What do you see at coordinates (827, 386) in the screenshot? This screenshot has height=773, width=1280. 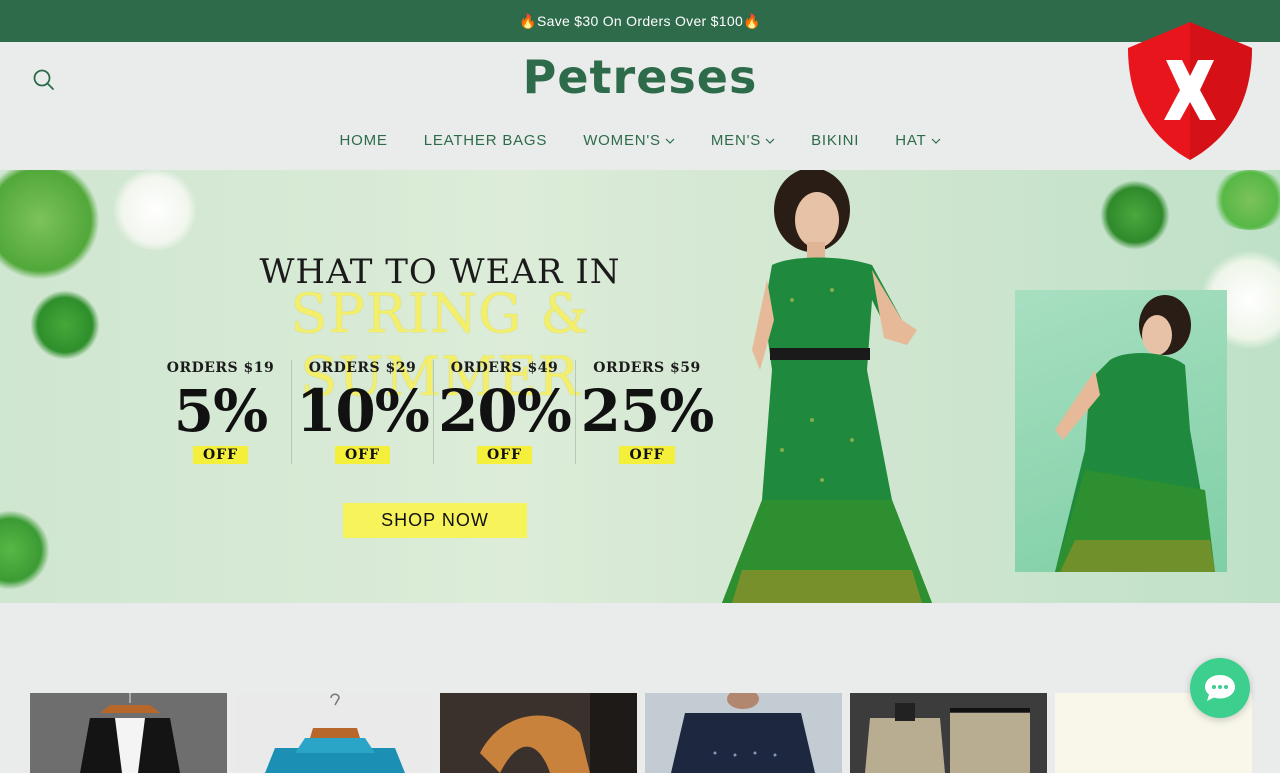 I see `model-image` at bounding box center [827, 386].